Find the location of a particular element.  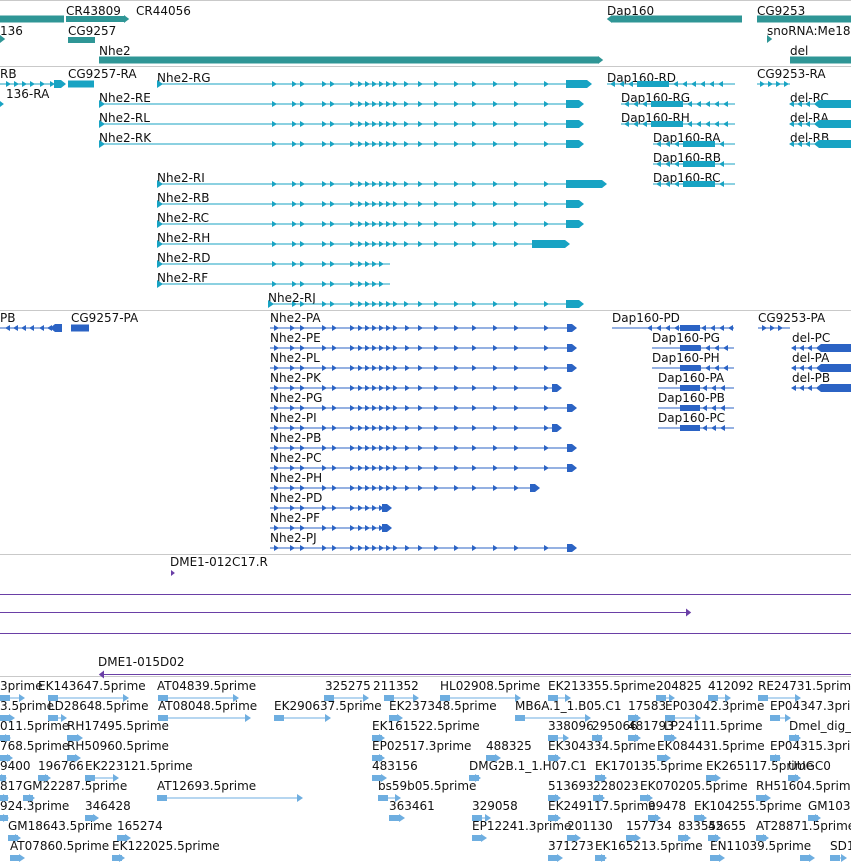

transcript-cg9253-ra is located at coordinates (773, 84).